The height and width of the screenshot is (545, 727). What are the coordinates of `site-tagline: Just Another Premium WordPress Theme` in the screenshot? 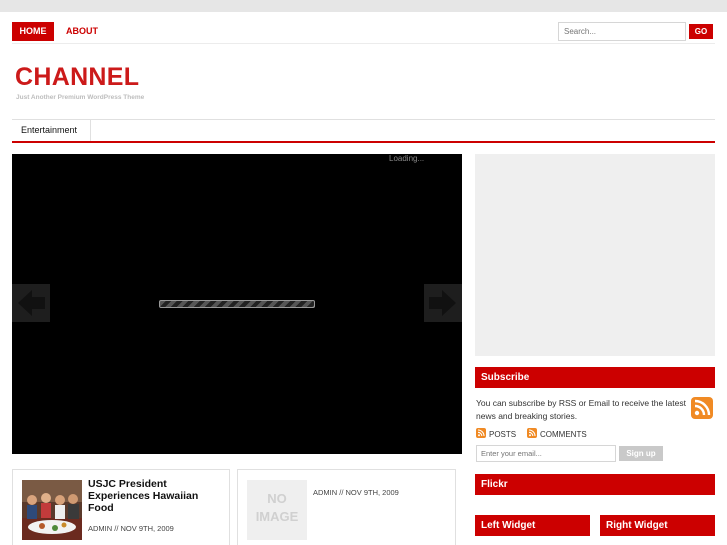 It's located at (80, 97).